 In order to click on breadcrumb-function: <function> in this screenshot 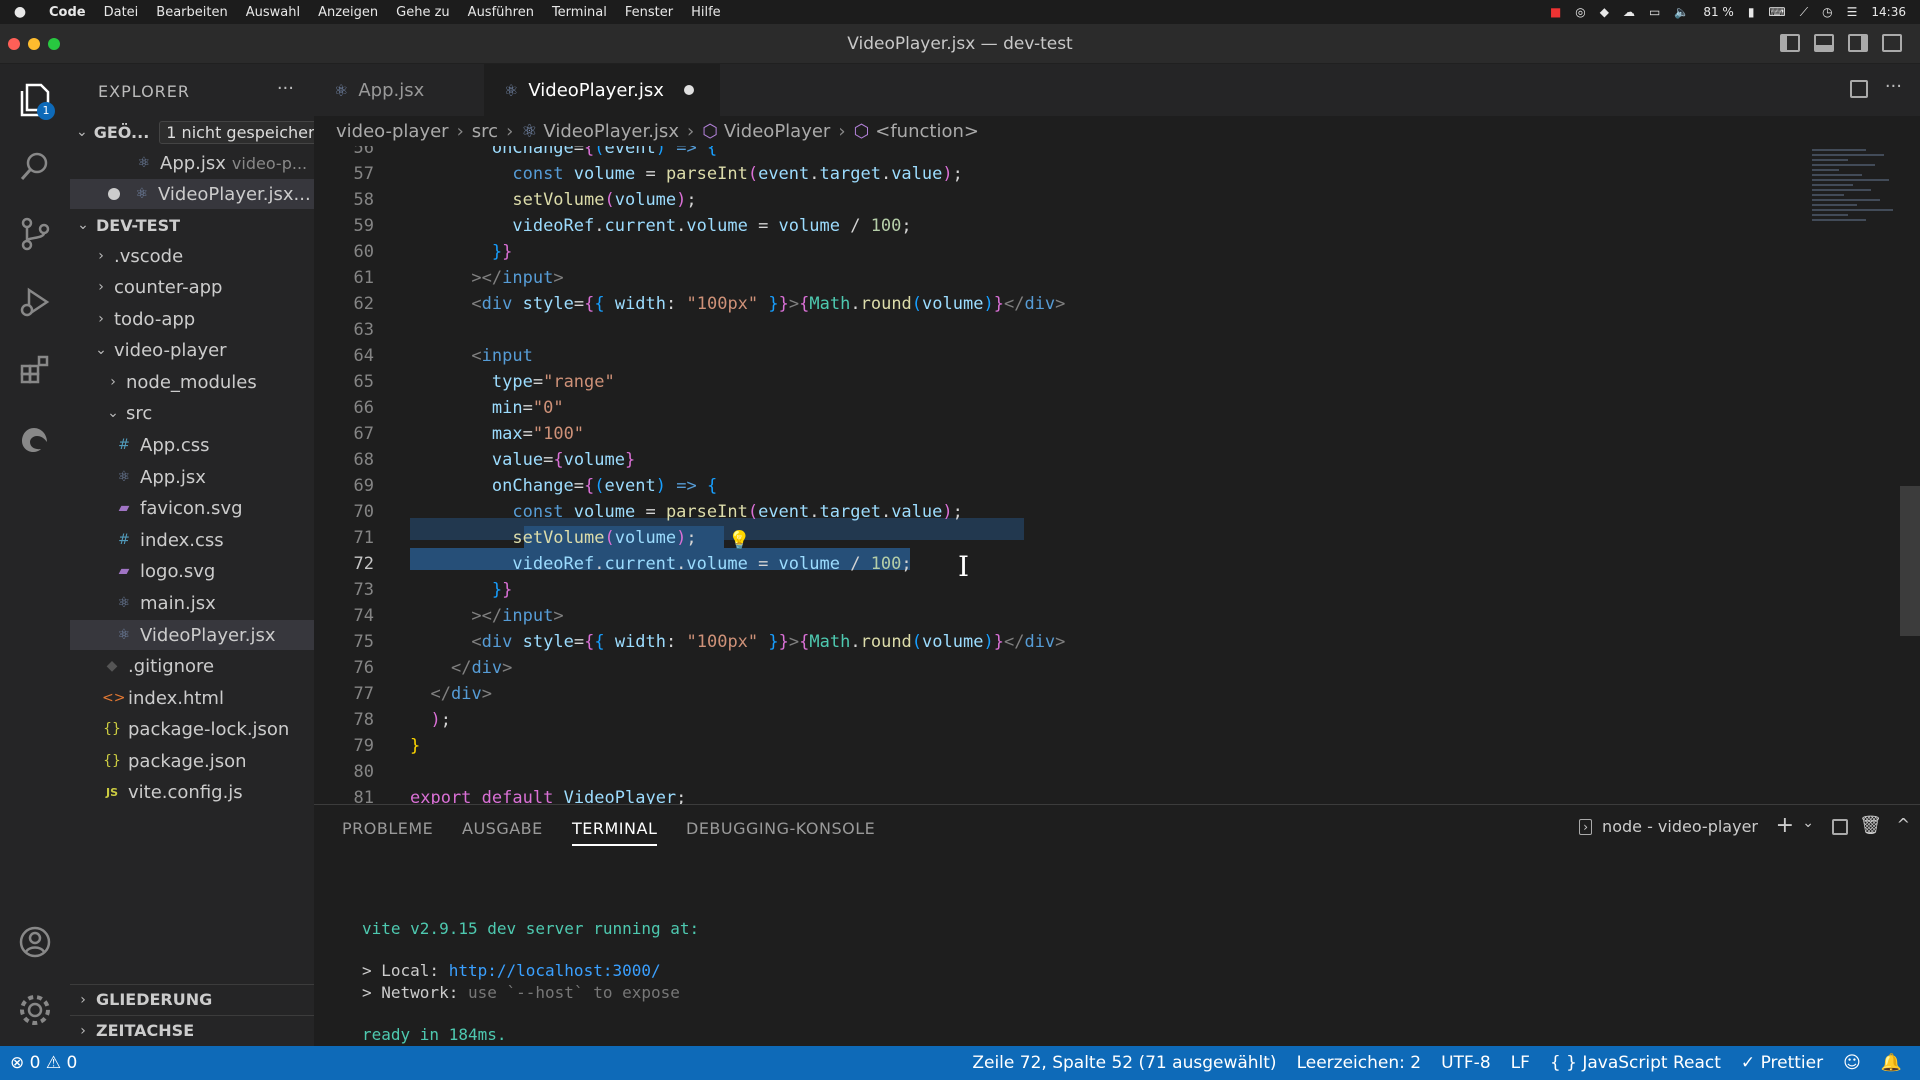, I will do `click(927, 131)`.